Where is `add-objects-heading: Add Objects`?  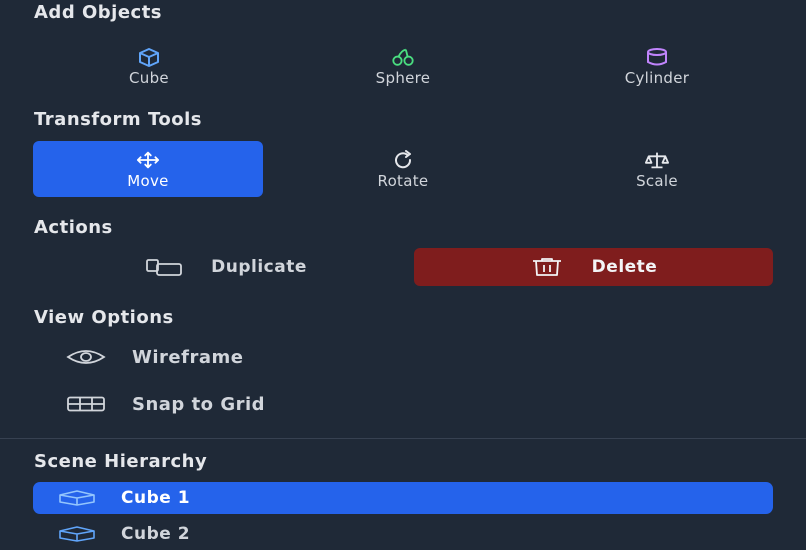 add-objects-heading: Add Objects is located at coordinates (98, 12).